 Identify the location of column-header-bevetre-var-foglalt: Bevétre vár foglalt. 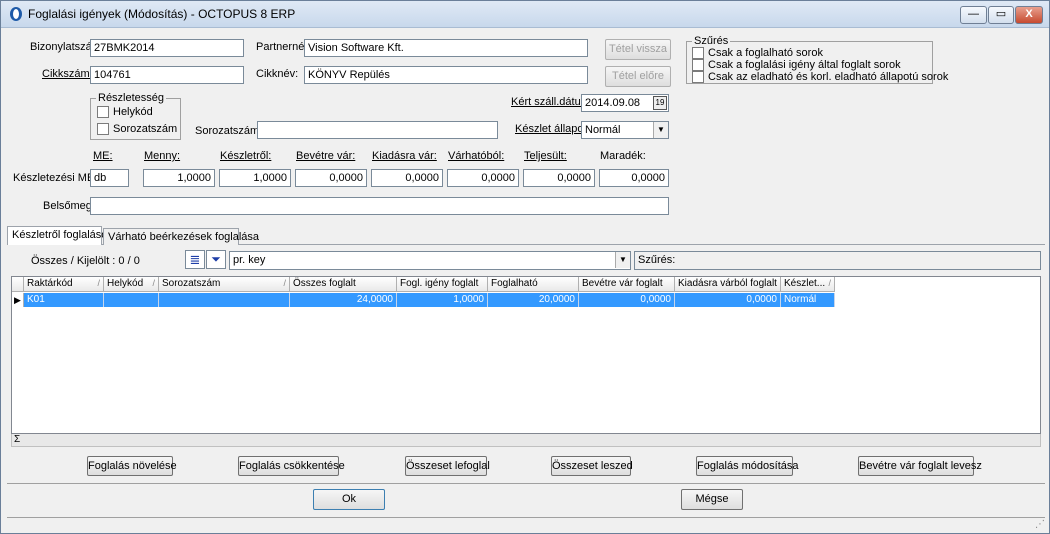
(627, 284).